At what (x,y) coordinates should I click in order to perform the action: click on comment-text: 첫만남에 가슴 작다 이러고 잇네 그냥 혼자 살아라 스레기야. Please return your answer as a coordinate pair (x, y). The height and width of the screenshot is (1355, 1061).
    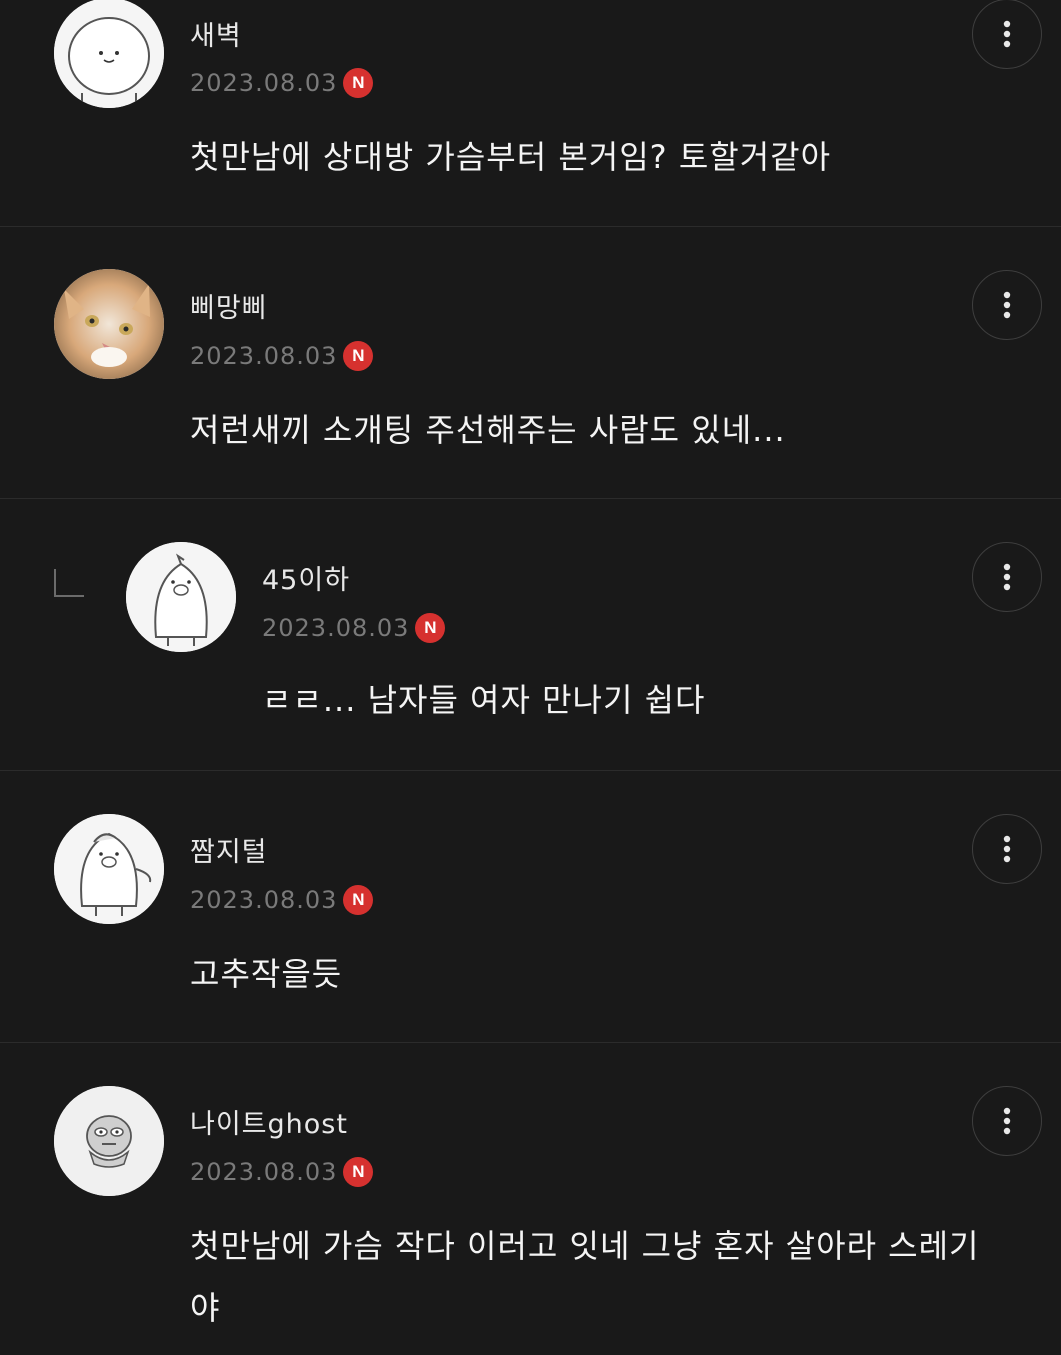
    Looking at the image, I should click on (585, 1277).